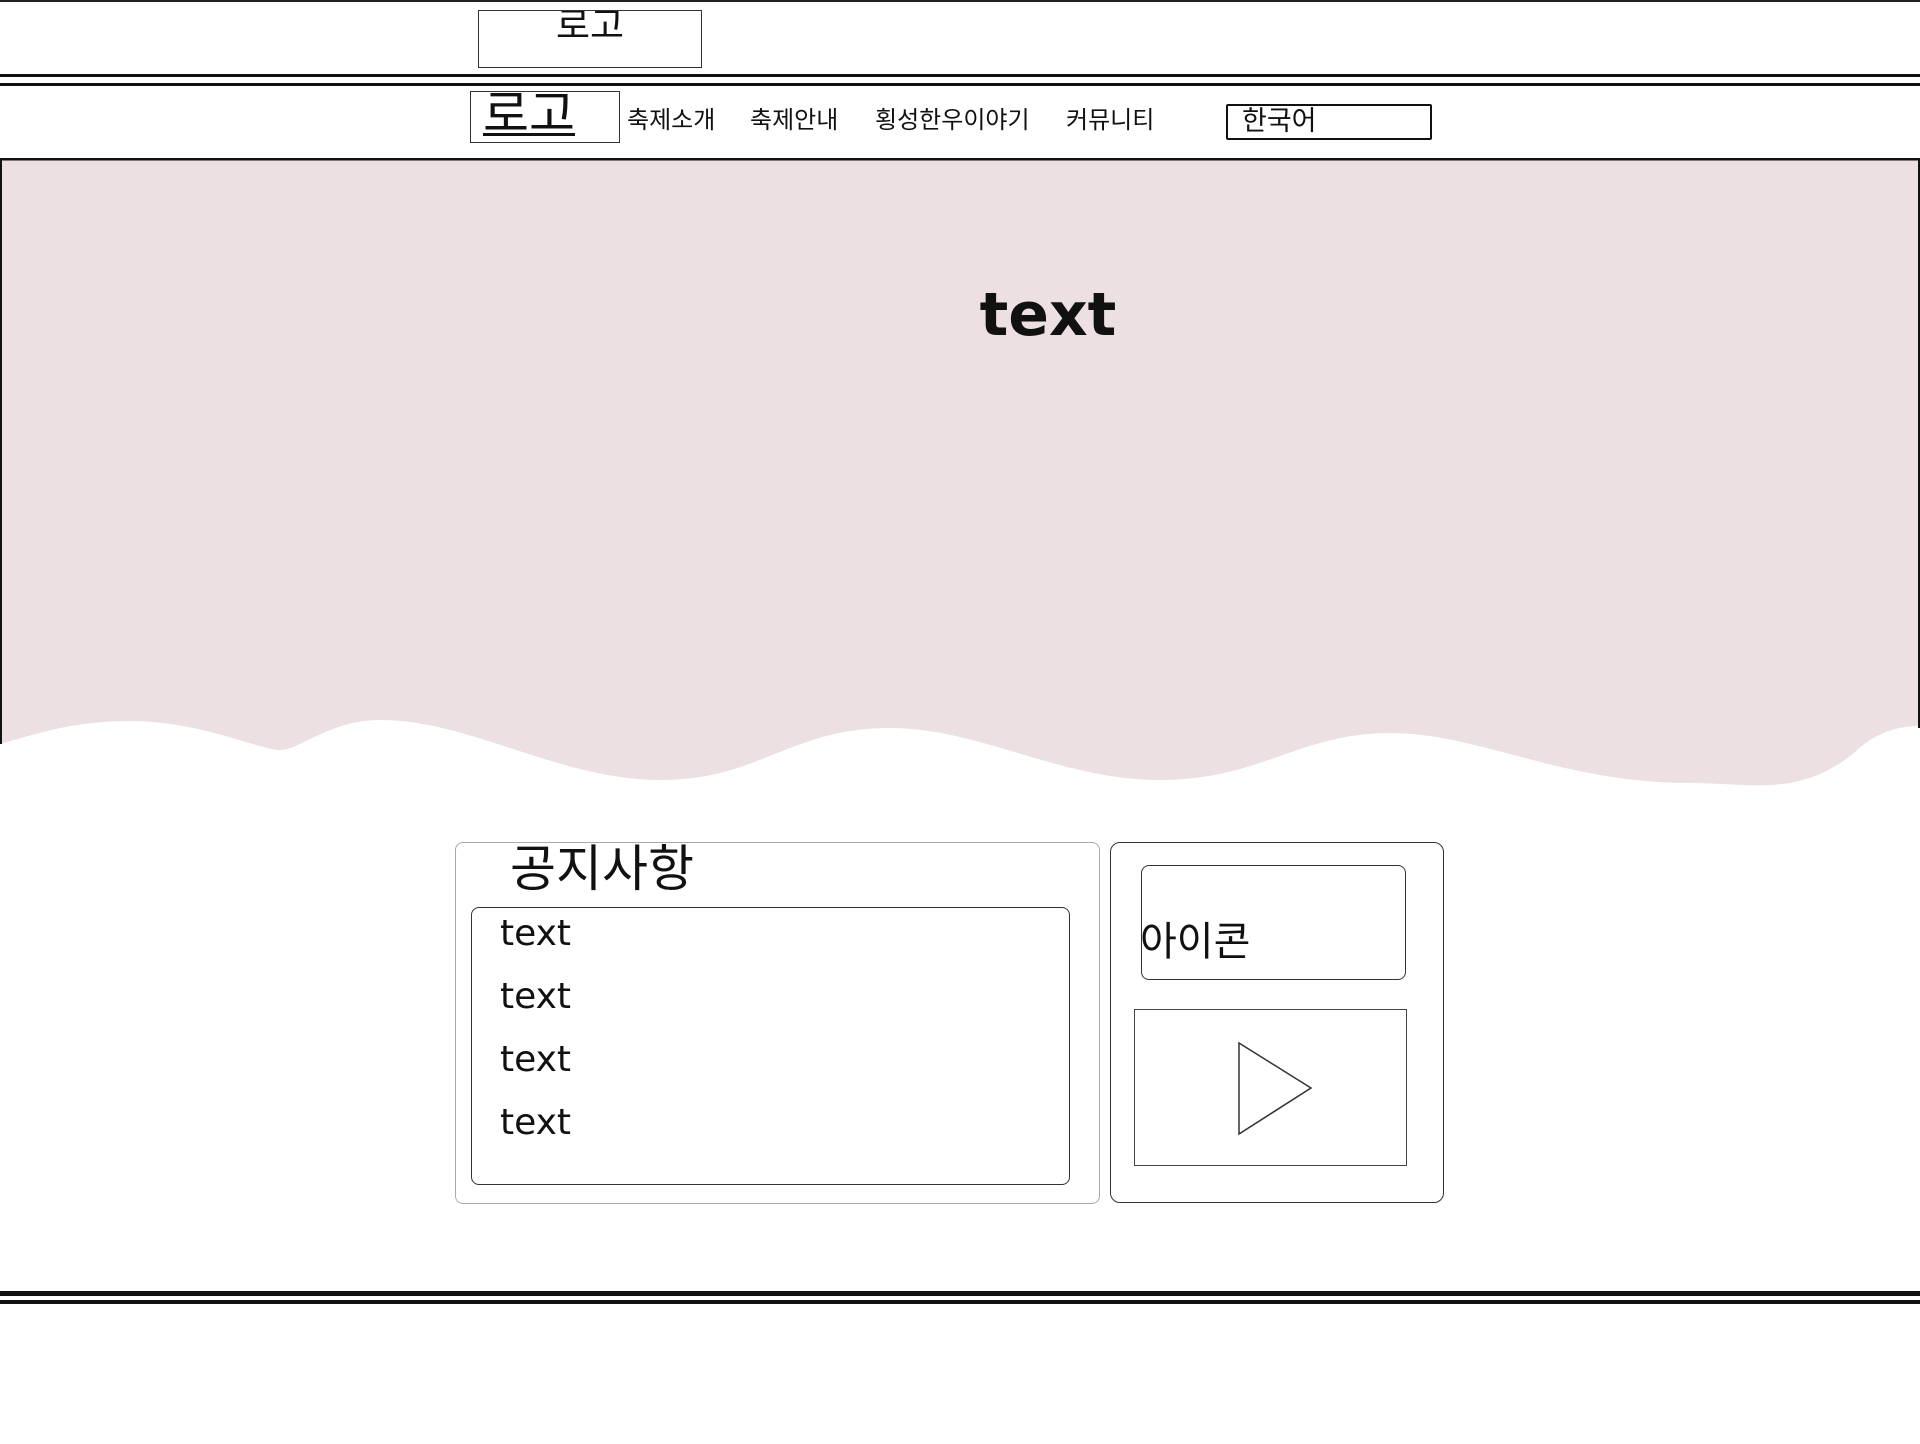  Describe the element at coordinates (671, 120) in the screenshot. I see `nav-item-festival-intro: 축제소개` at that location.